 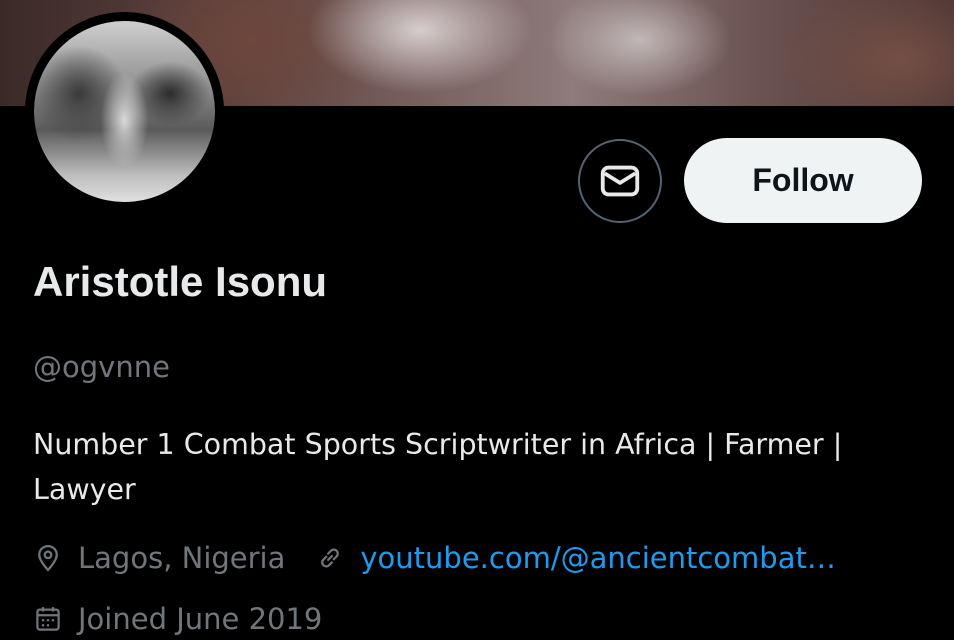 I want to click on avatar-image, so click(x=124, y=111).